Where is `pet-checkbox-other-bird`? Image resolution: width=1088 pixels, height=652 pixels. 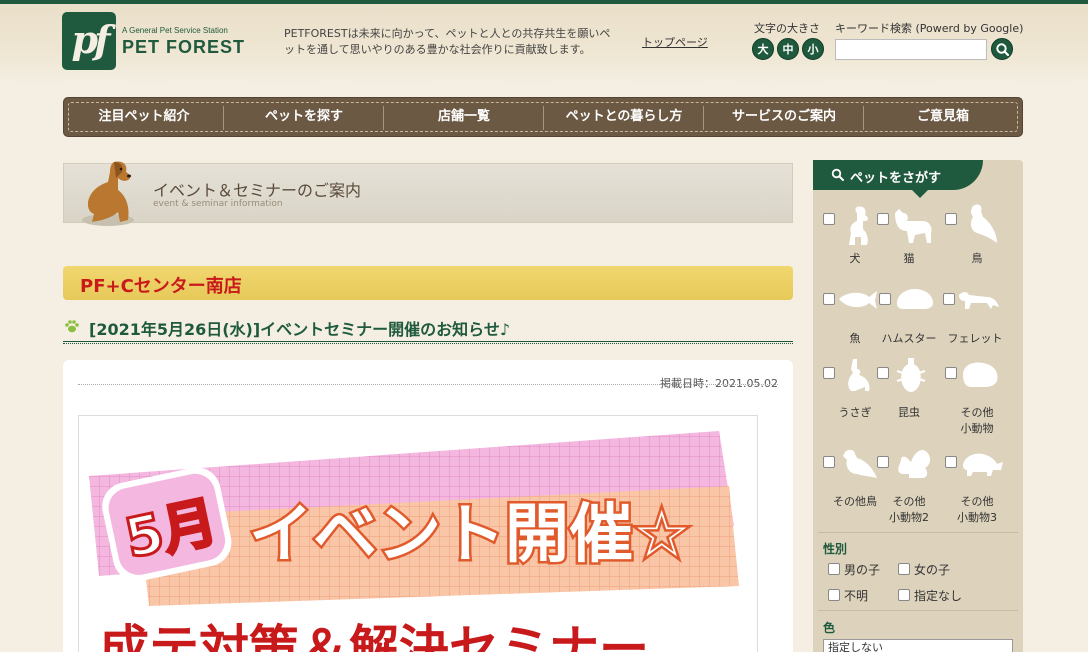 pet-checkbox-other-bird is located at coordinates (829, 462).